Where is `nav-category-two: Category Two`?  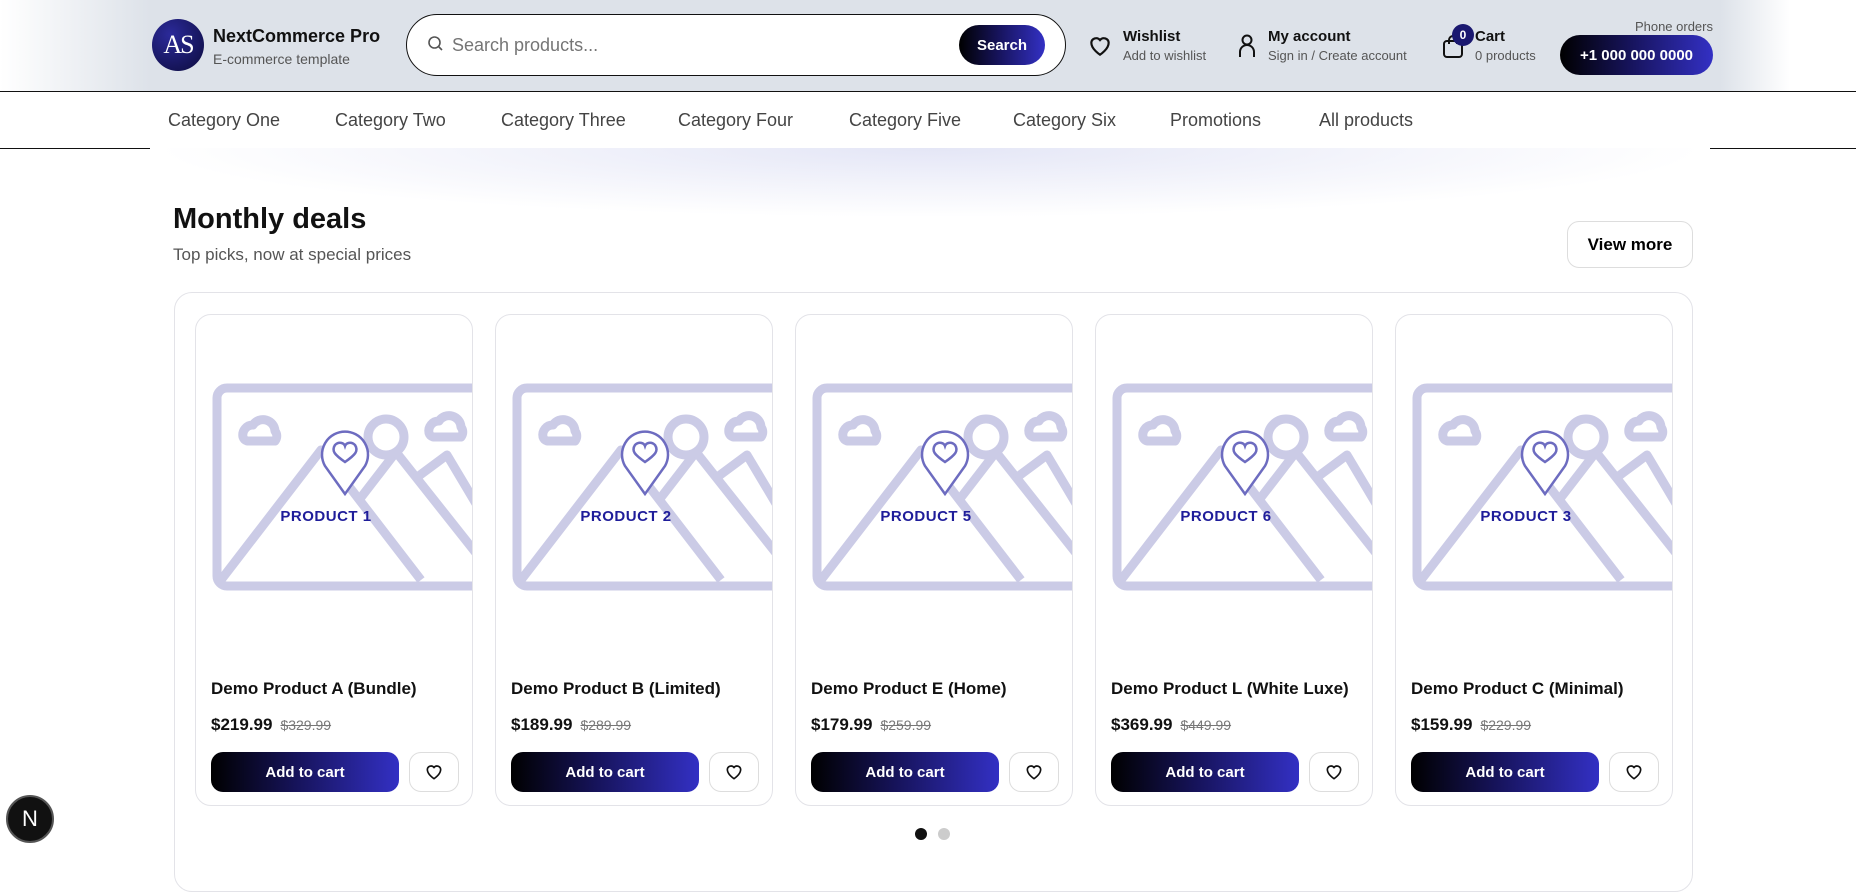
nav-category-two: Category Two is located at coordinates (390, 120).